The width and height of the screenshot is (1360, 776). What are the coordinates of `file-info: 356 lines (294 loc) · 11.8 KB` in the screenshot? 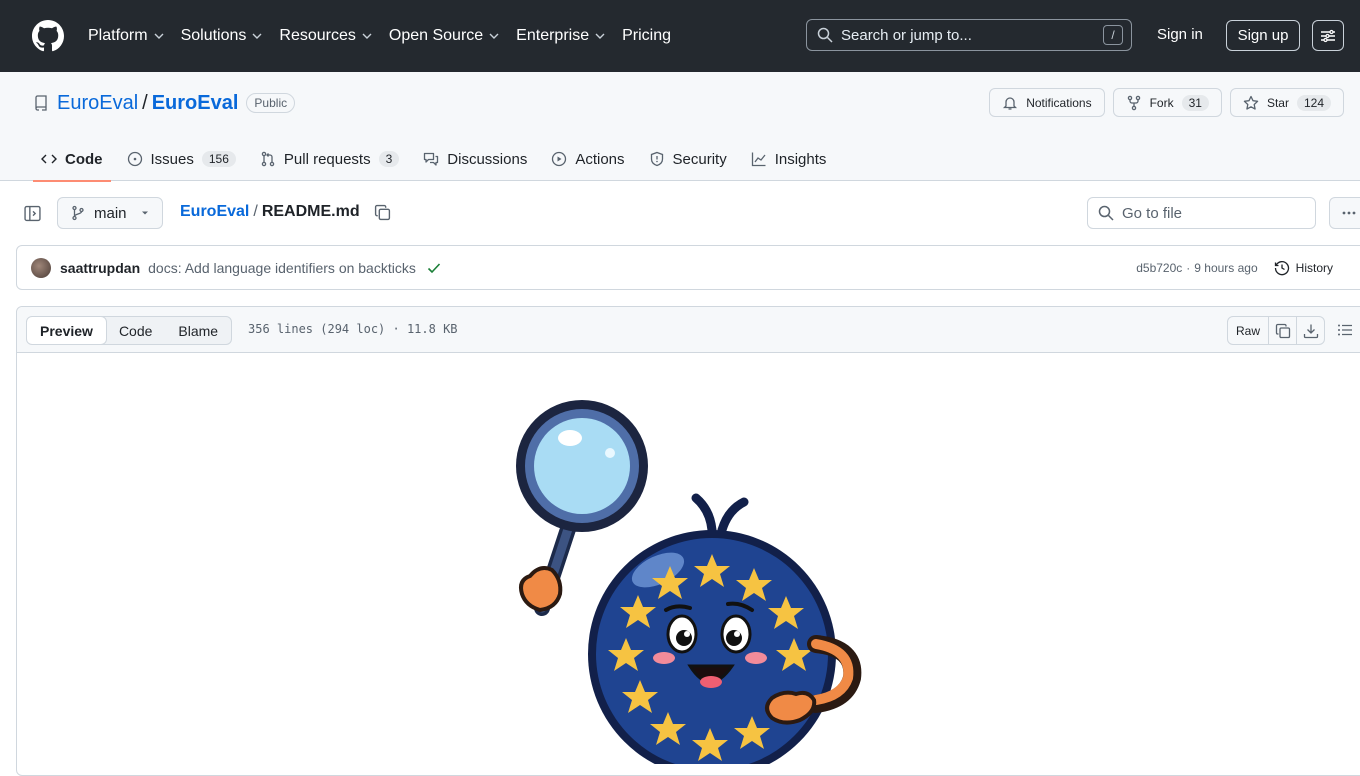 It's located at (353, 329).